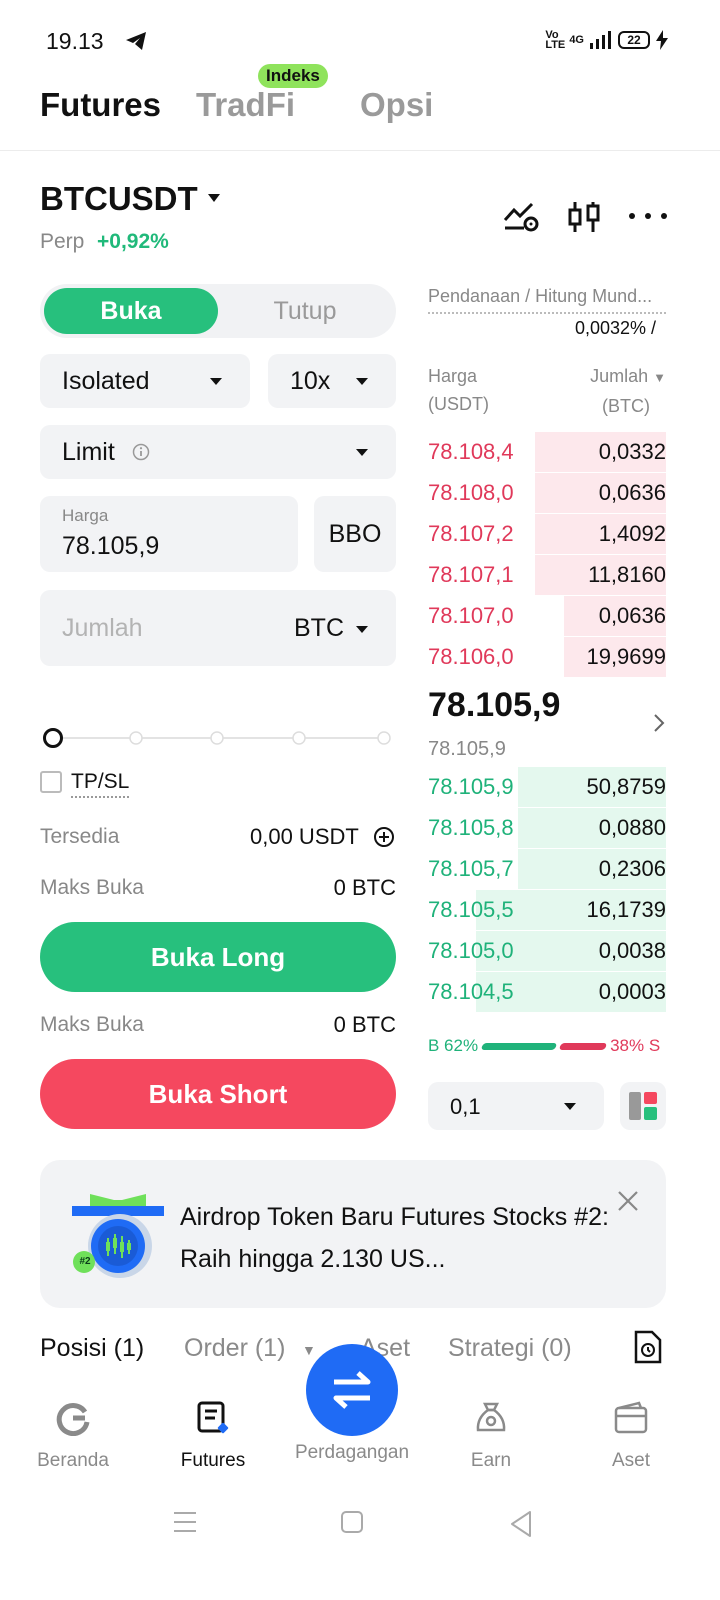 The image size is (720, 1600). Describe the element at coordinates (218, 738) in the screenshot. I see `amount-slider` at that location.